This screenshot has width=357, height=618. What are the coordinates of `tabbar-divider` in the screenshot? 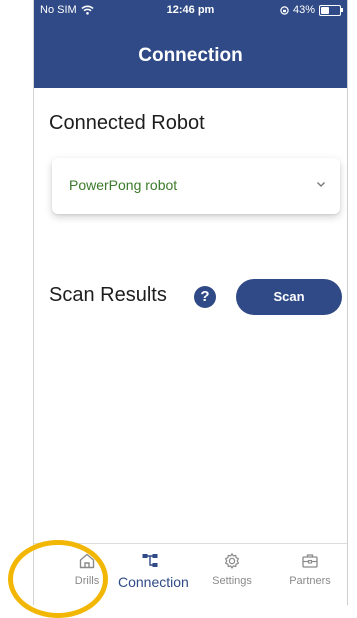 It's located at (190, 543).